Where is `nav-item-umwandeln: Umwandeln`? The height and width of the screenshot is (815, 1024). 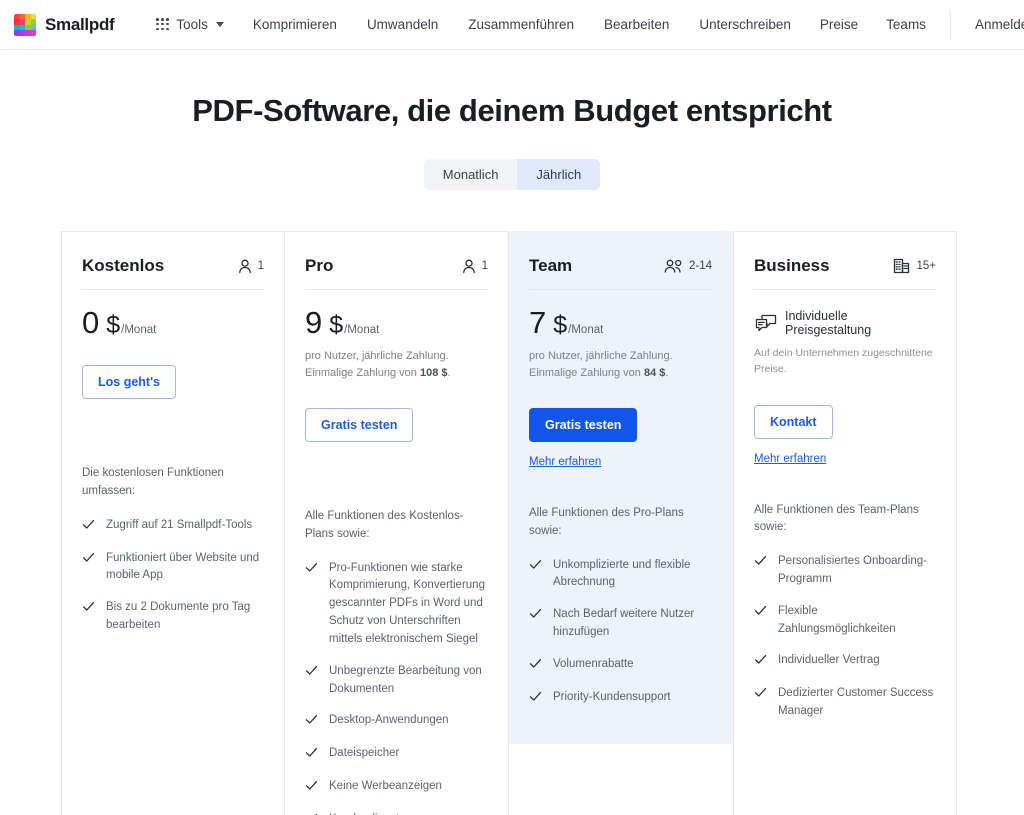
nav-item-umwandeln: Umwandeln is located at coordinates (402, 24).